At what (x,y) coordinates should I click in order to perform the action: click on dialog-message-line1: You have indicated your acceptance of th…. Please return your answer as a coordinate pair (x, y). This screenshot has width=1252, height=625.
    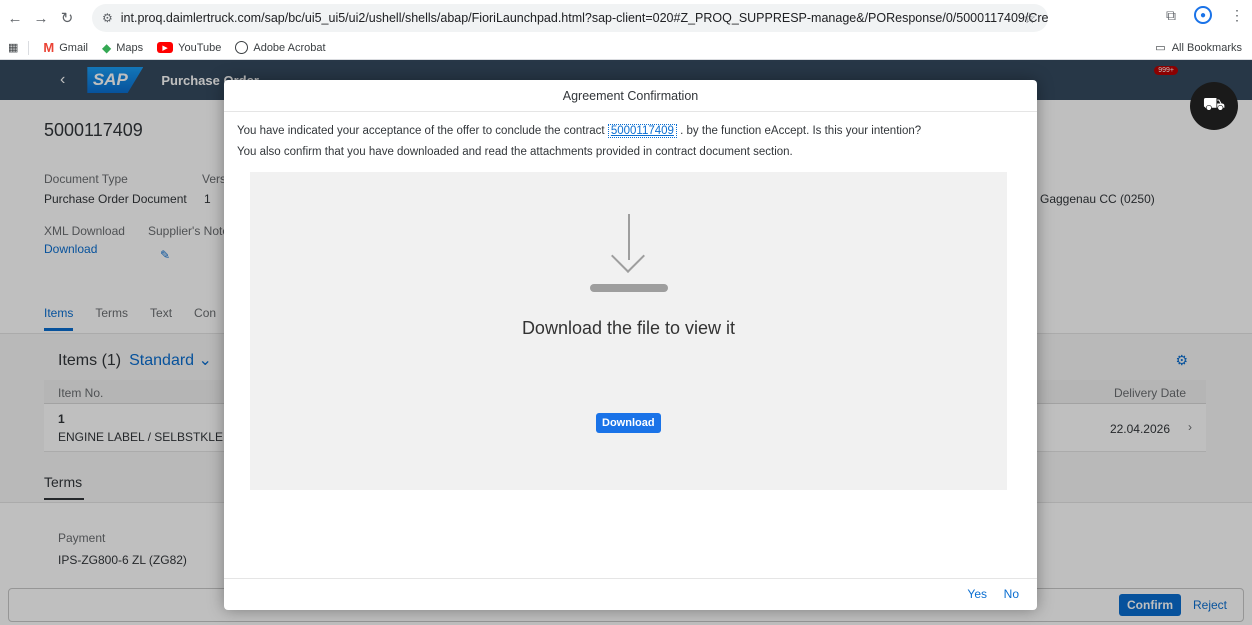
    Looking at the image, I should click on (579, 131).